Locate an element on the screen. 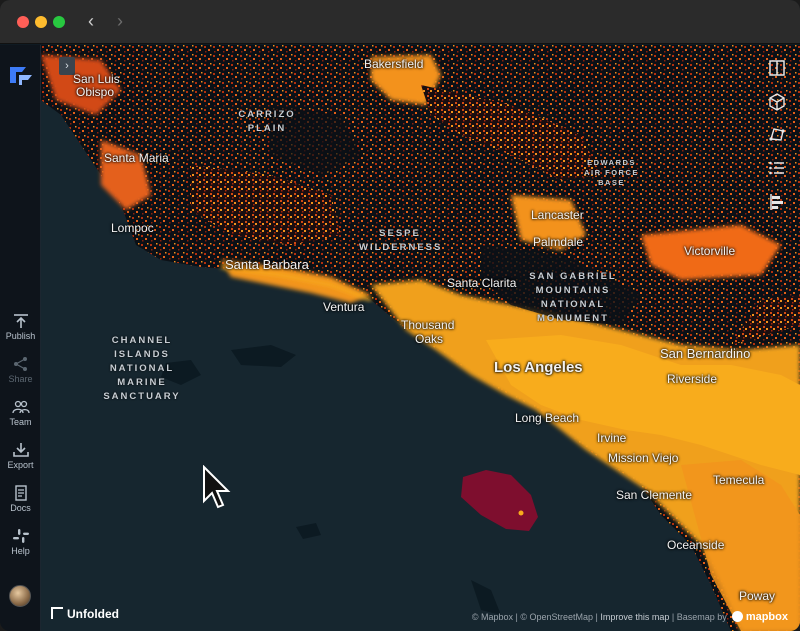 The image size is (800, 631). brand-name: Unfolded is located at coordinates (93, 614).